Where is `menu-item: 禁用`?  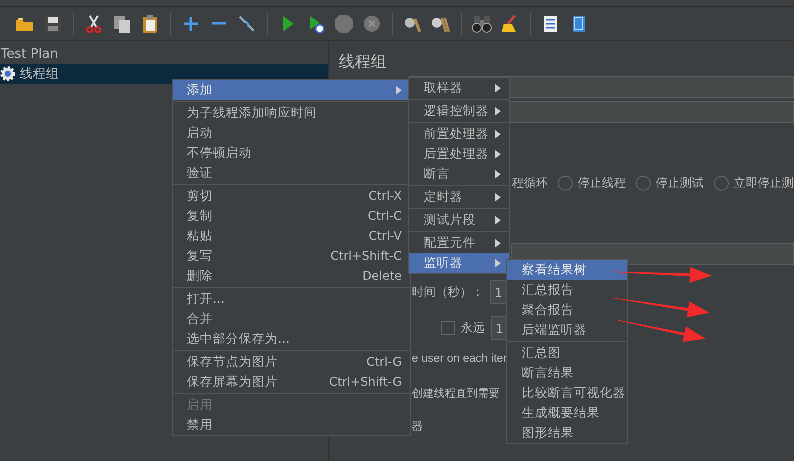
menu-item: 禁用 is located at coordinates (291, 425).